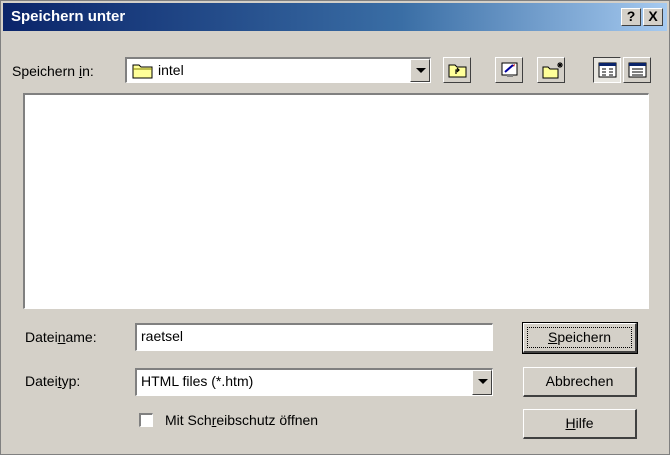  I want to click on lookin-label: Speichern in:, so click(53, 71).